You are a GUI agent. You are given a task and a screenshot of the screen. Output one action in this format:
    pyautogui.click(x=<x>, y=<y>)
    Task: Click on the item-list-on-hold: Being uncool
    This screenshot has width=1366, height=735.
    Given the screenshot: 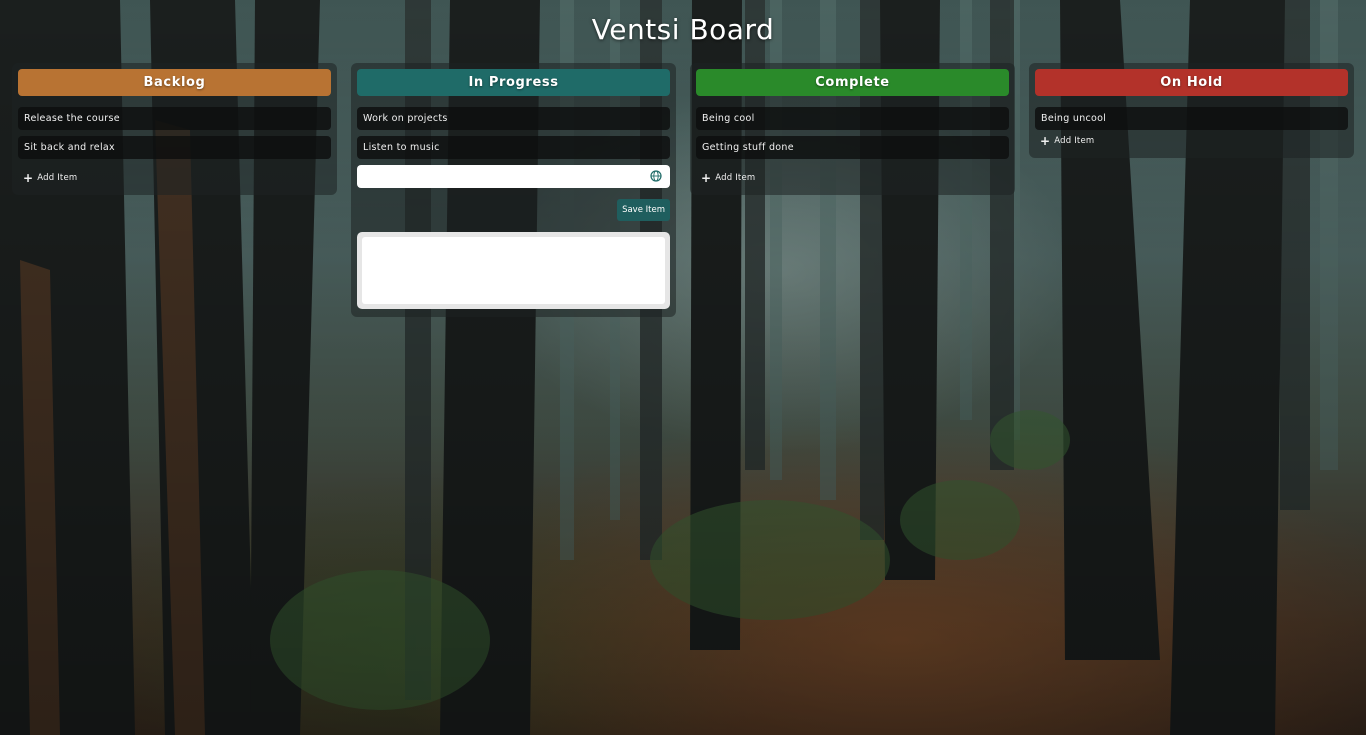 What is the action you would take?
    pyautogui.click(x=1191, y=118)
    